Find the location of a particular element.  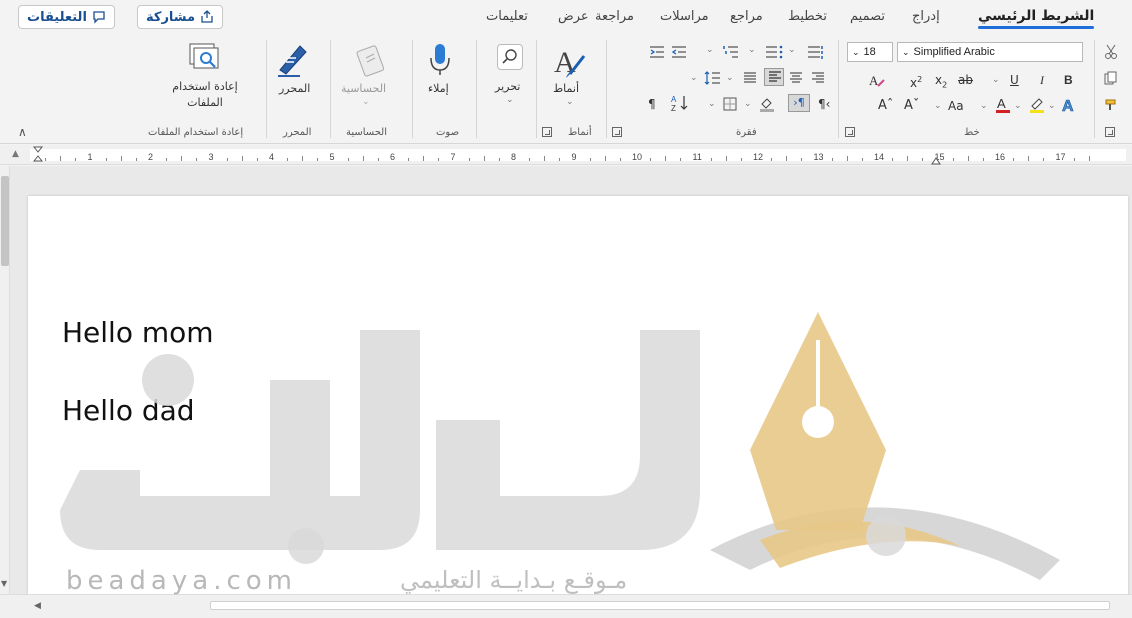

font-dialog-launcher is located at coordinates (850, 132).